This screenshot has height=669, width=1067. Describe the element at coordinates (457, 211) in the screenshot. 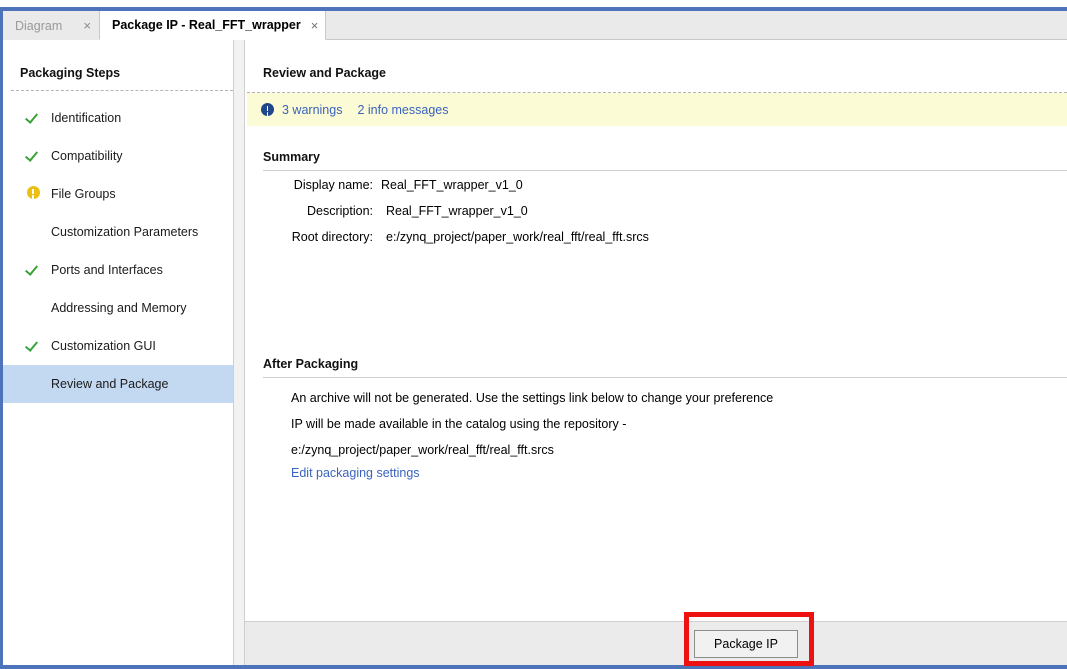

I see `description-value: Real_FFT_wrapper_v1_0` at that location.